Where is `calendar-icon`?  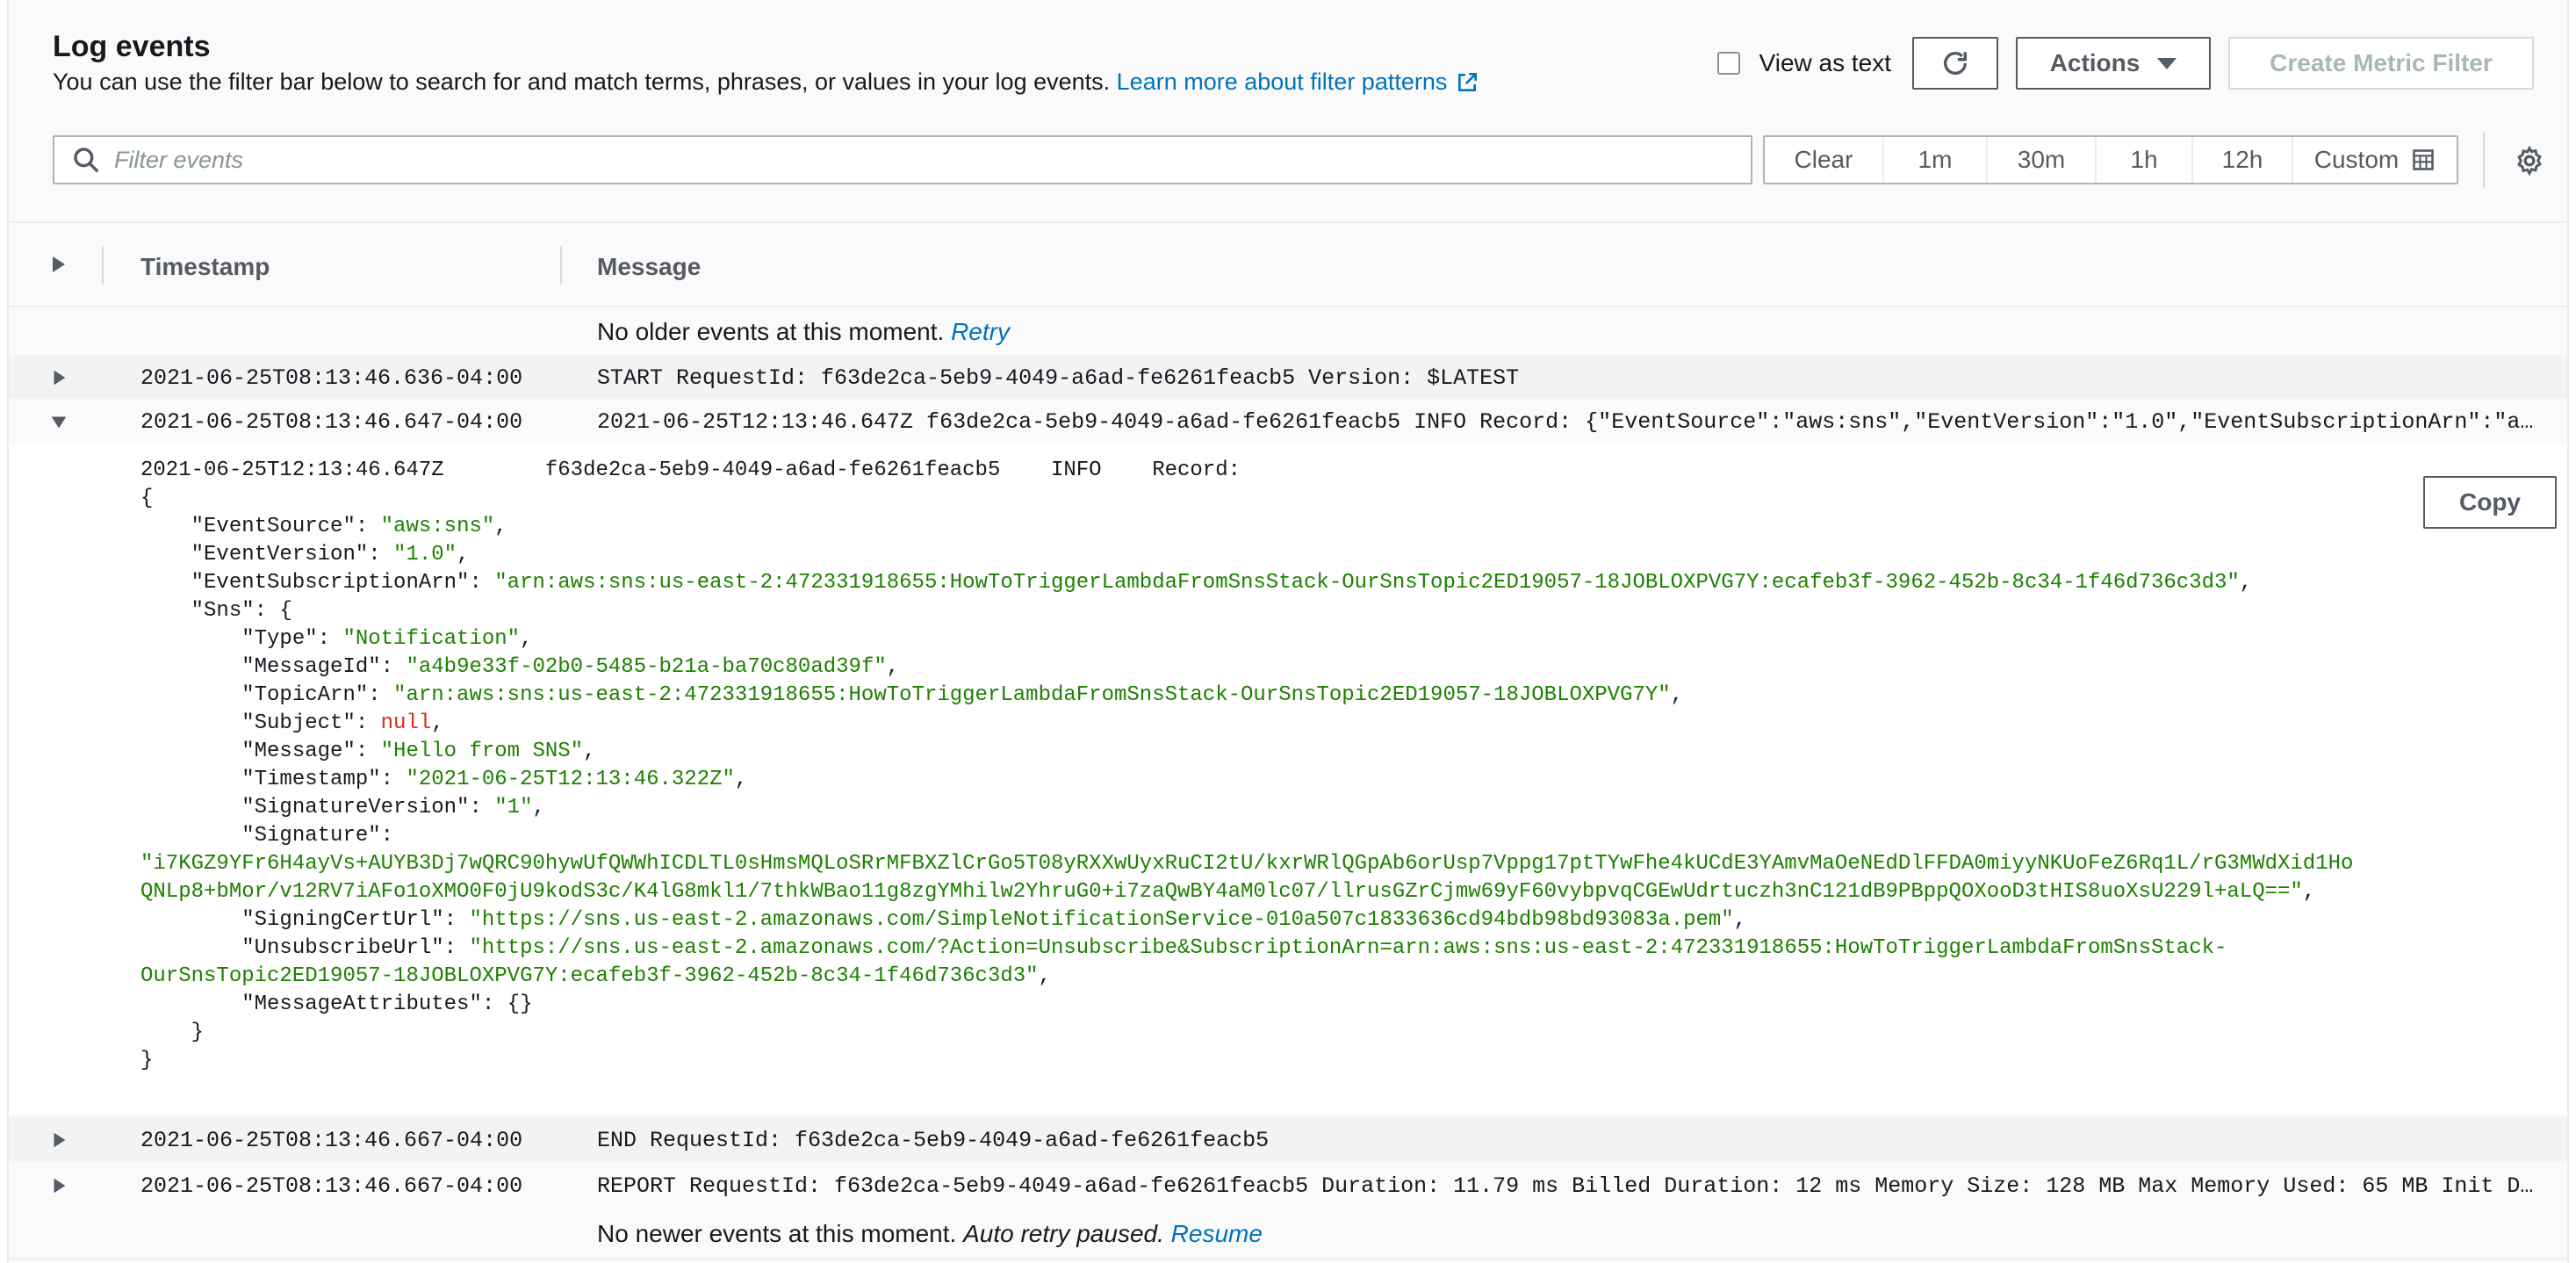 calendar-icon is located at coordinates (2424, 159).